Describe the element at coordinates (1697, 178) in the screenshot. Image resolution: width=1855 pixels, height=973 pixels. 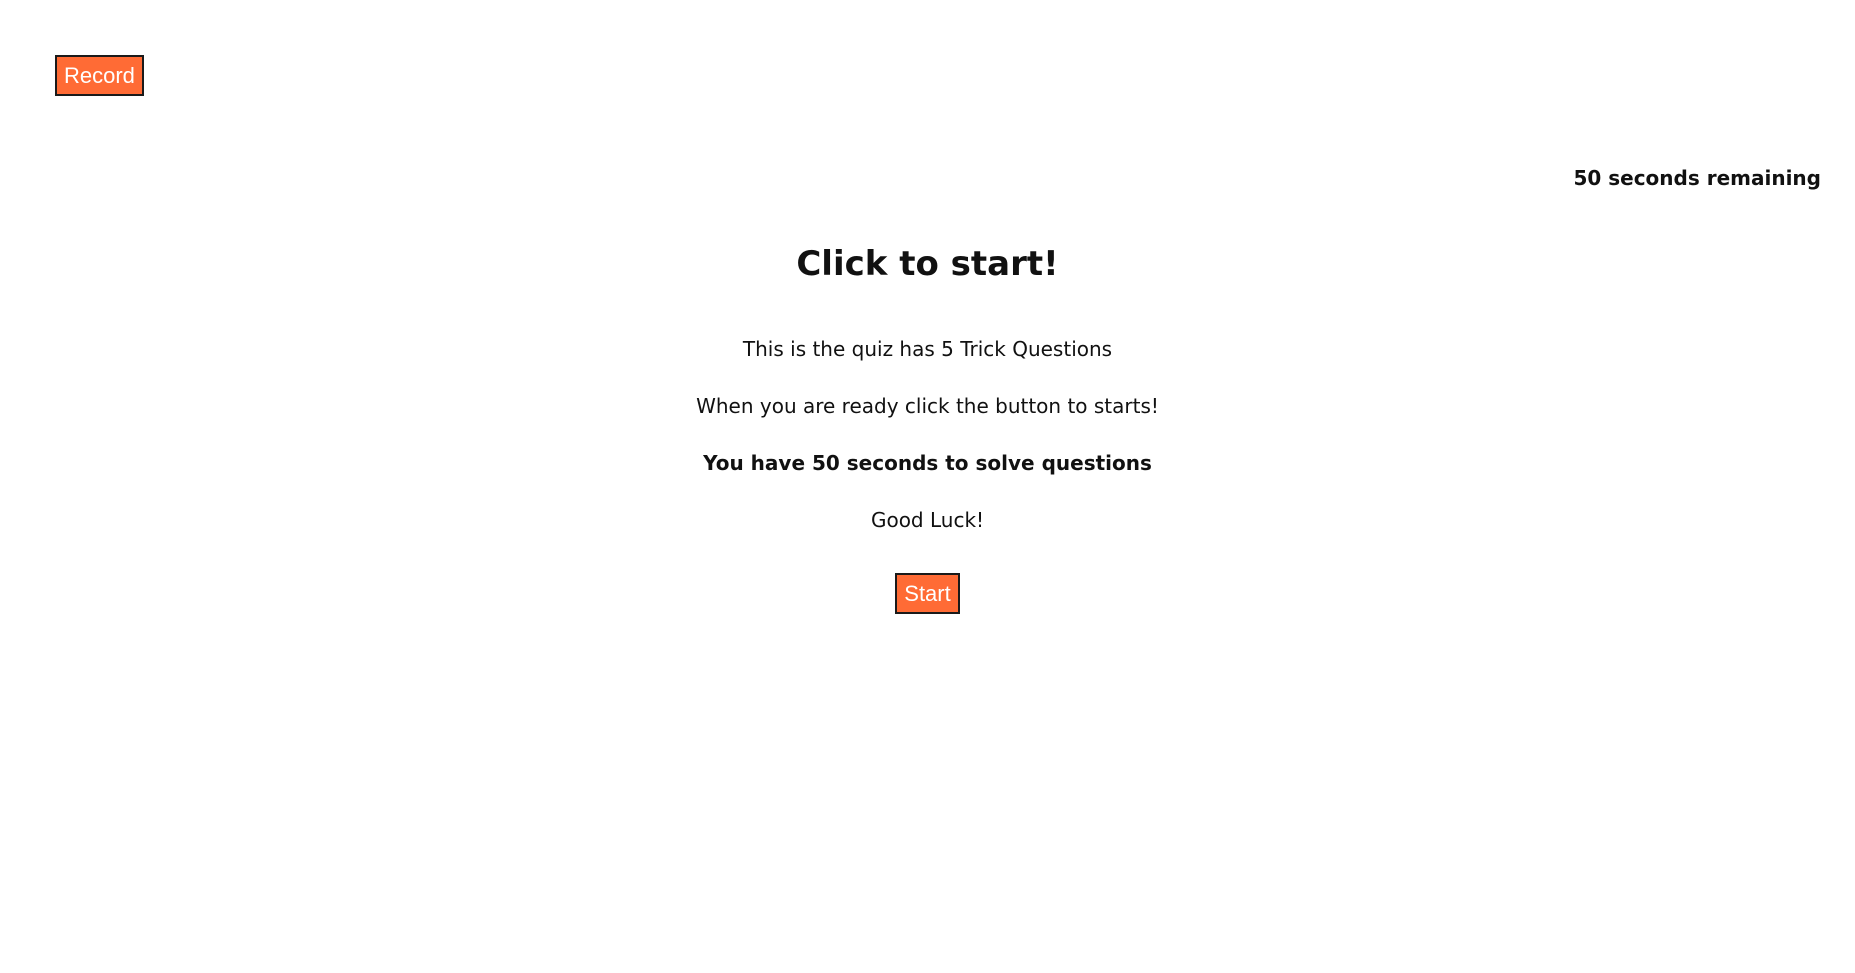
I see `timer-remaining: 50 seconds remaining` at that location.